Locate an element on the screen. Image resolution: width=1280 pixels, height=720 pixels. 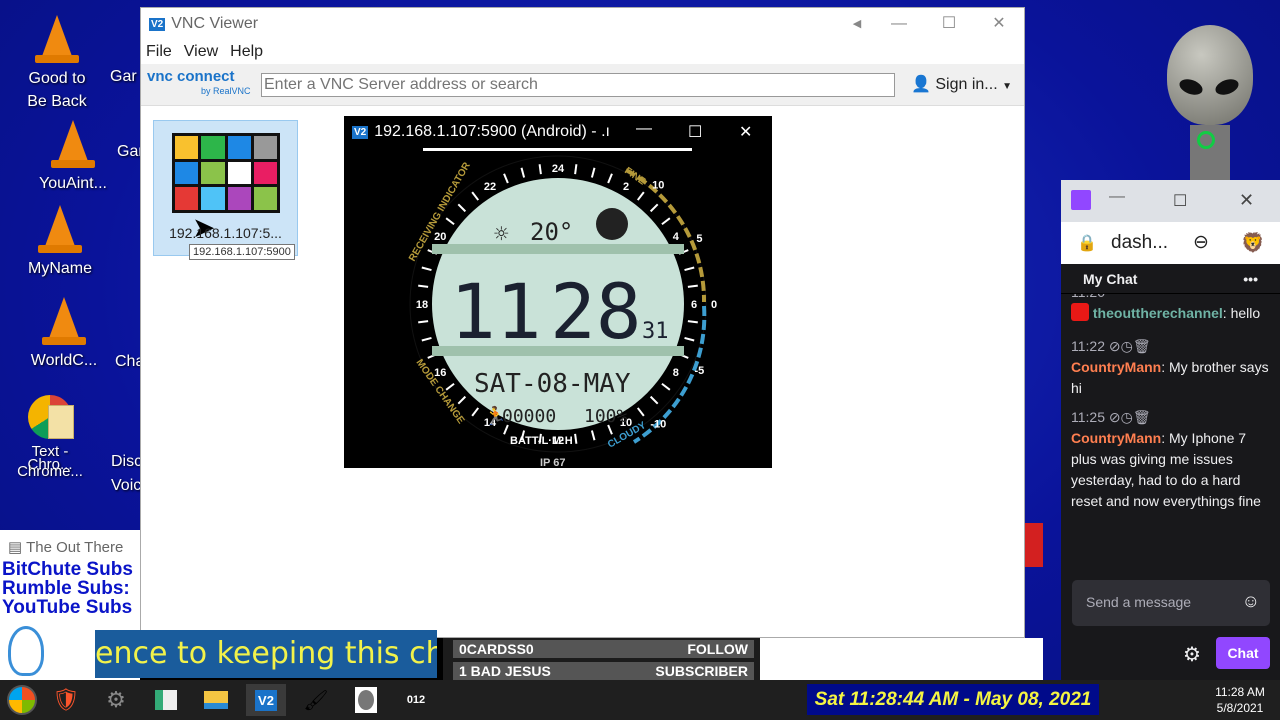
bezel-hour-label: 6 is located at coordinates (694, 305).